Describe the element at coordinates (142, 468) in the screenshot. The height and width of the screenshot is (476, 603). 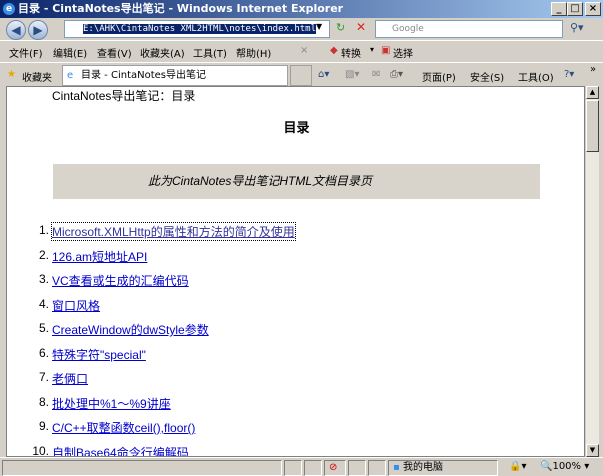
I see `status-text` at that location.